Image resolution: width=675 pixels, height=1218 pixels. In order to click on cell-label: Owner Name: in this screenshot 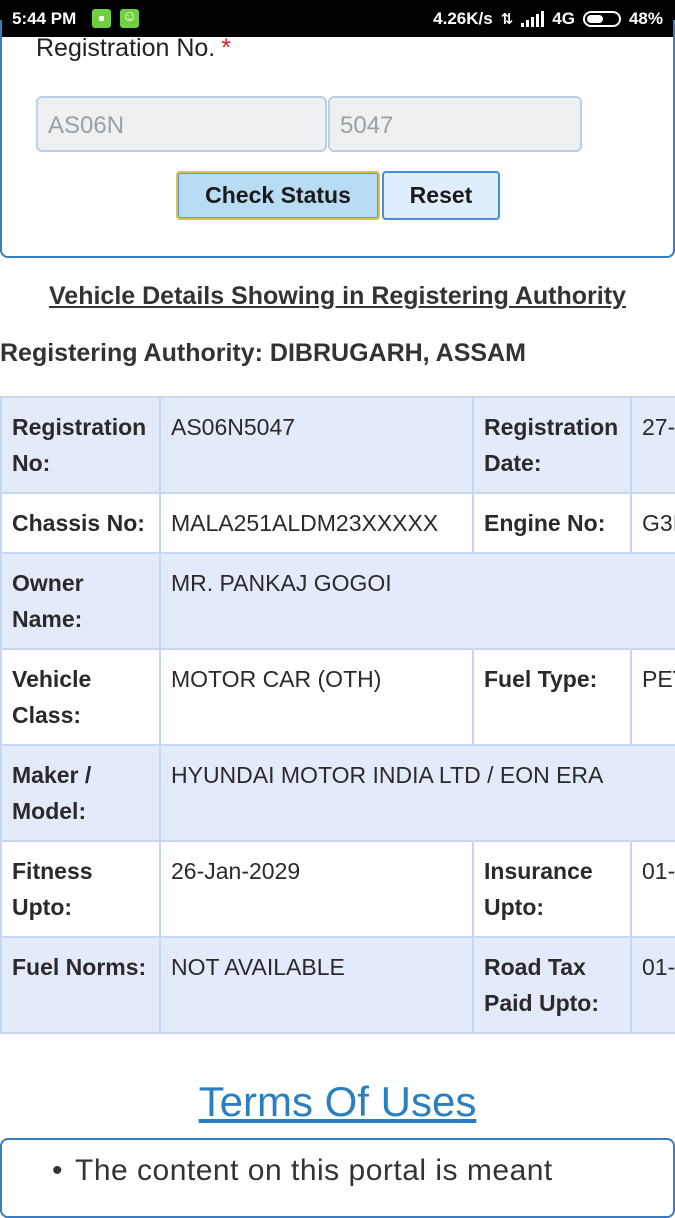, I will do `click(80, 601)`.